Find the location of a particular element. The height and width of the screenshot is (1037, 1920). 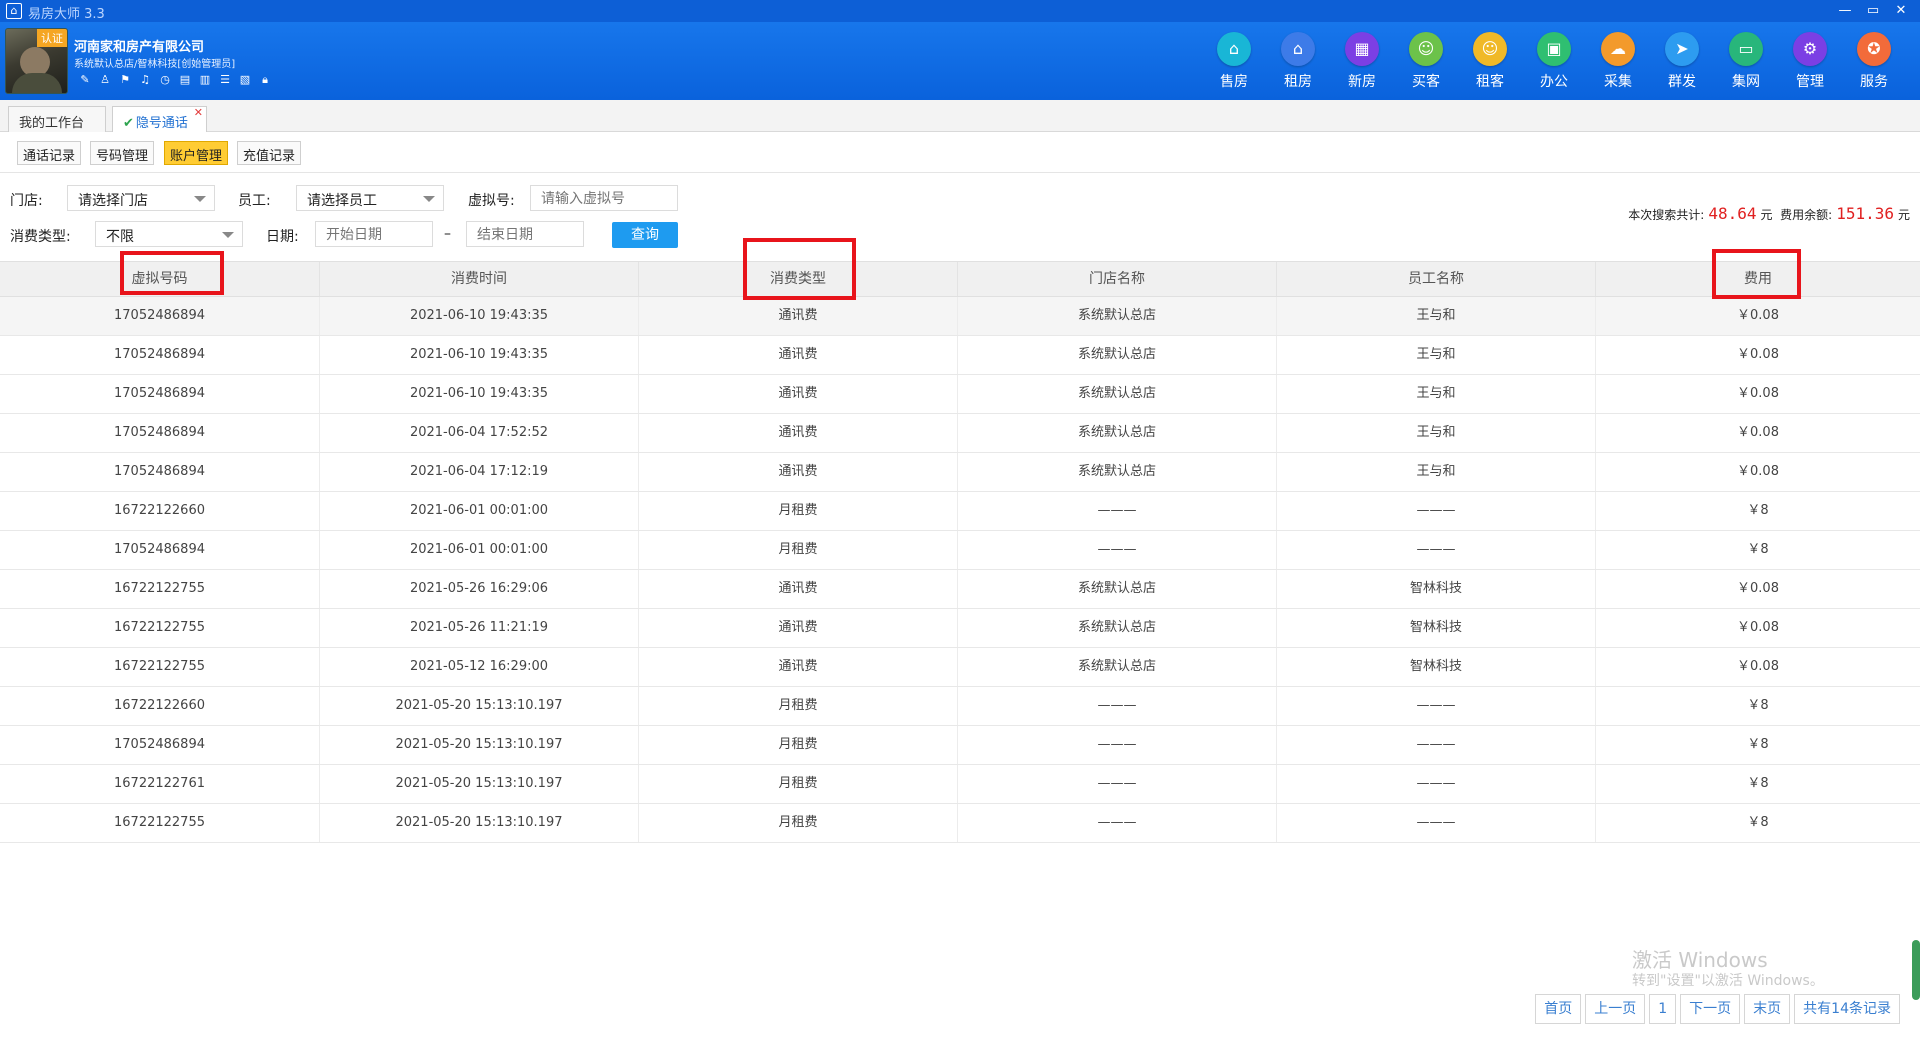

nav-rent-house: ⌂ 租房 is located at coordinates (1298, 61).